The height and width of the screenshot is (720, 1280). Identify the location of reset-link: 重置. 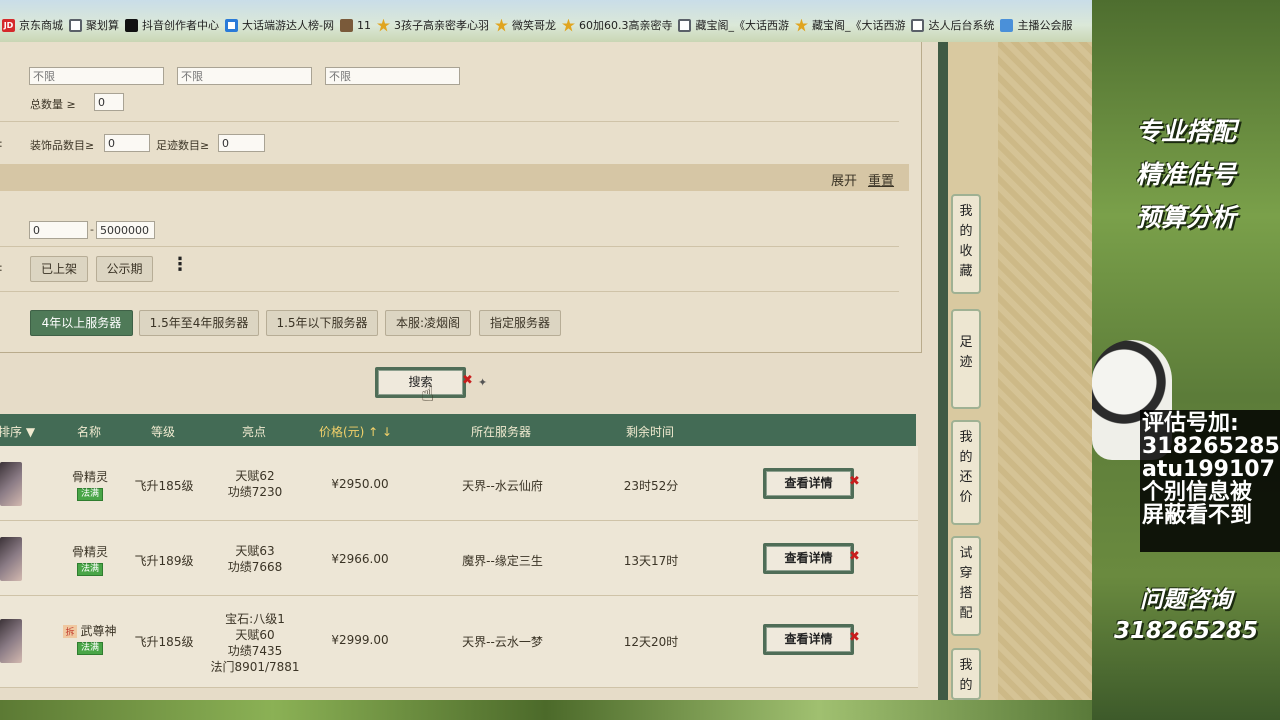
(881, 179).